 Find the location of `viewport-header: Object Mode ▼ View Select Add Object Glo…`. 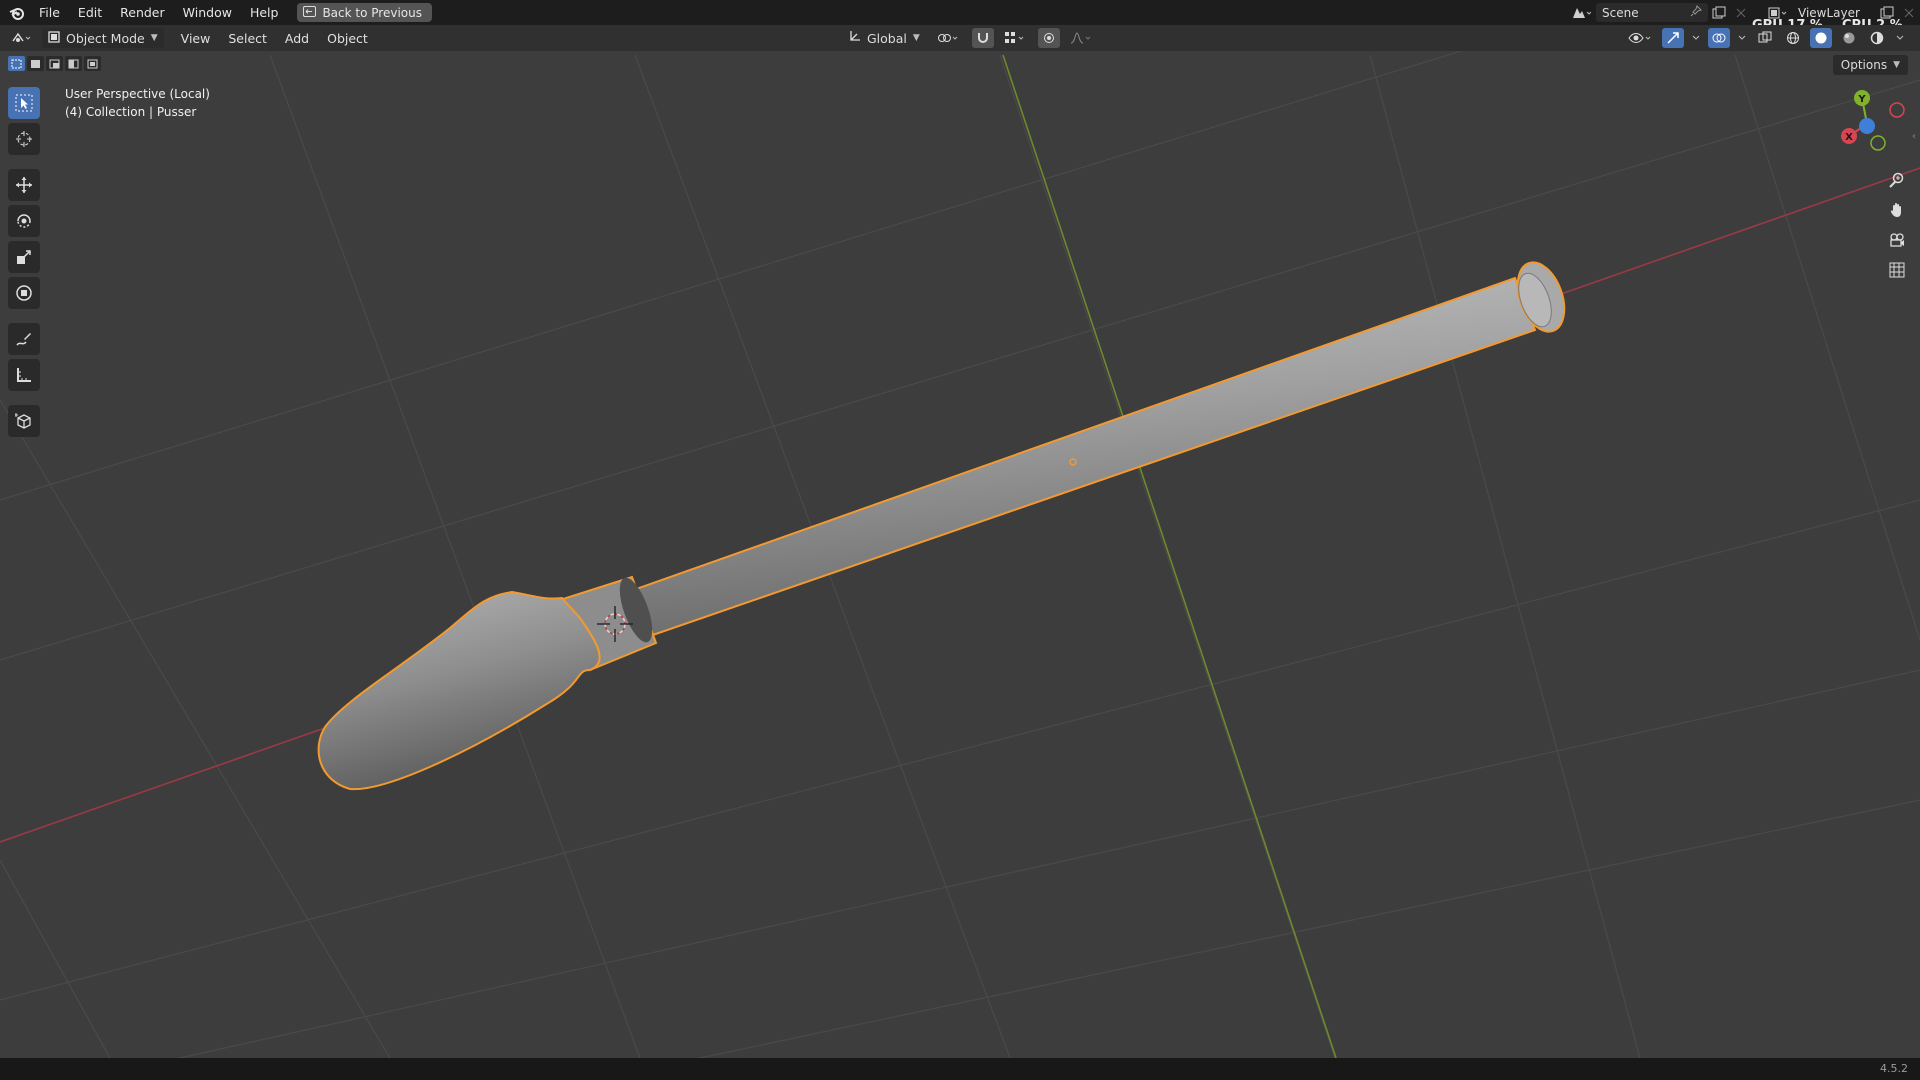

viewport-header: Object Mode ▼ View Select Add Object Glo… is located at coordinates (960, 38).